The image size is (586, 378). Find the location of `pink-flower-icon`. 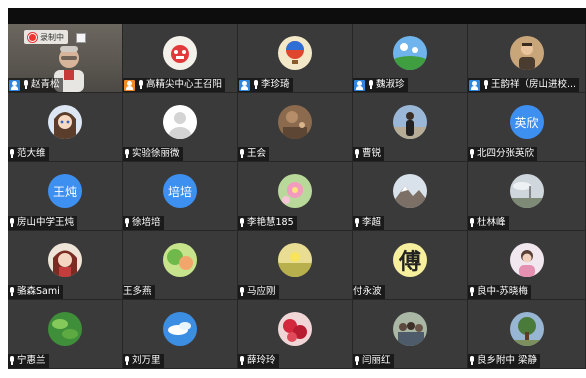

pink-flower-icon is located at coordinates (295, 191).